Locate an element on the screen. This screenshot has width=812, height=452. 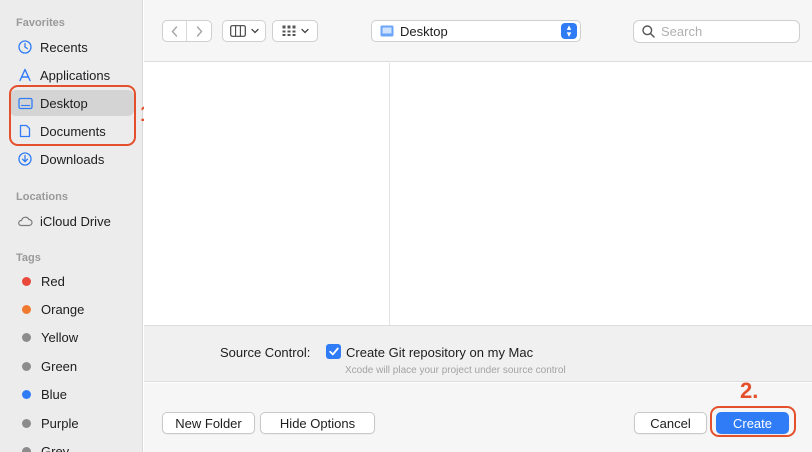
cloud-icon is located at coordinates (25, 221).